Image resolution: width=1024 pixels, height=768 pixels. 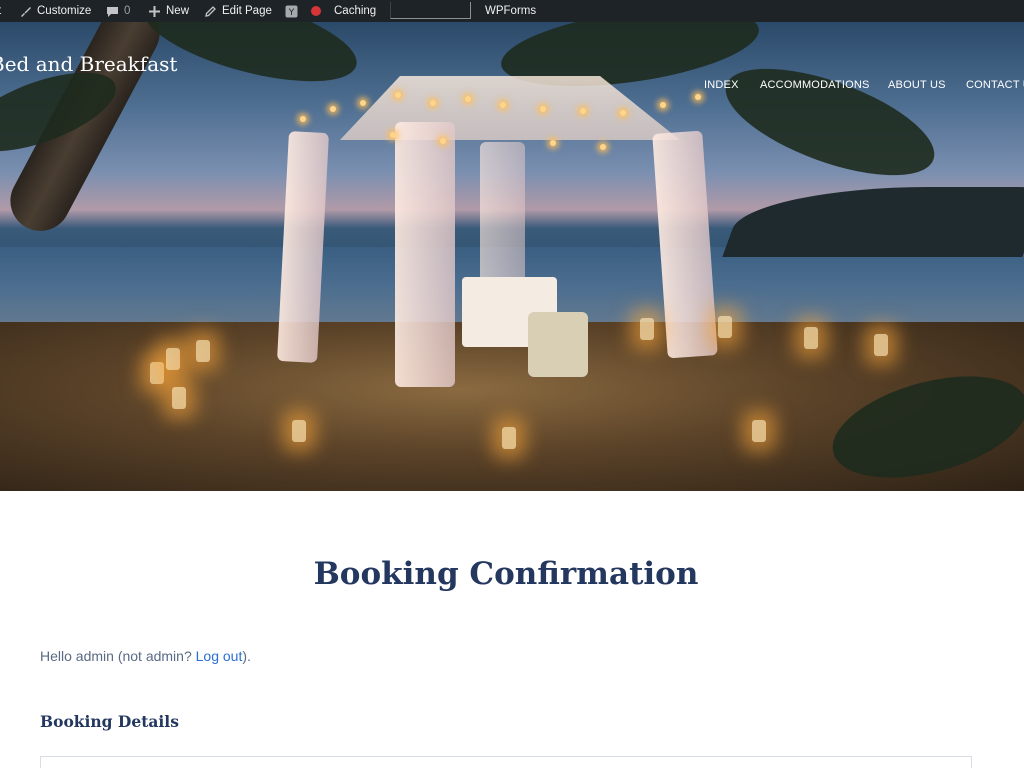 I want to click on wpforms-menu: WPForms, so click(x=510, y=11).